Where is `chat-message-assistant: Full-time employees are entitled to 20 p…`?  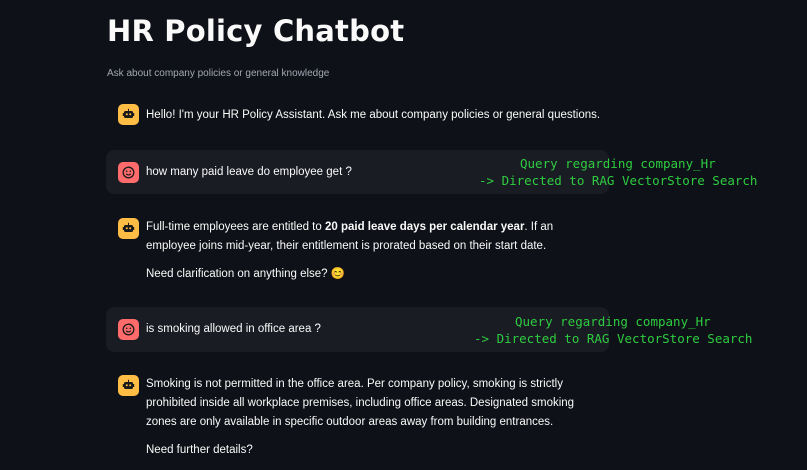 chat-message-assistant: Full-time employees are entitled to 20 p… is located at coordinates (357, 248).